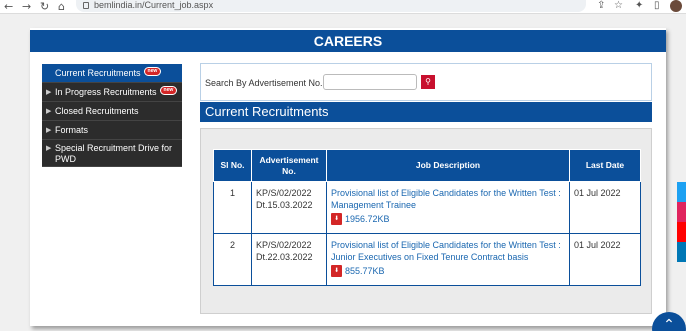 Image resolution: width=686 pixels, height=331 pixels. What do you see at coordinates (365, 271) in the screenshot?
I see `file-size: 855.77KB` at bounding box center [365, 271].